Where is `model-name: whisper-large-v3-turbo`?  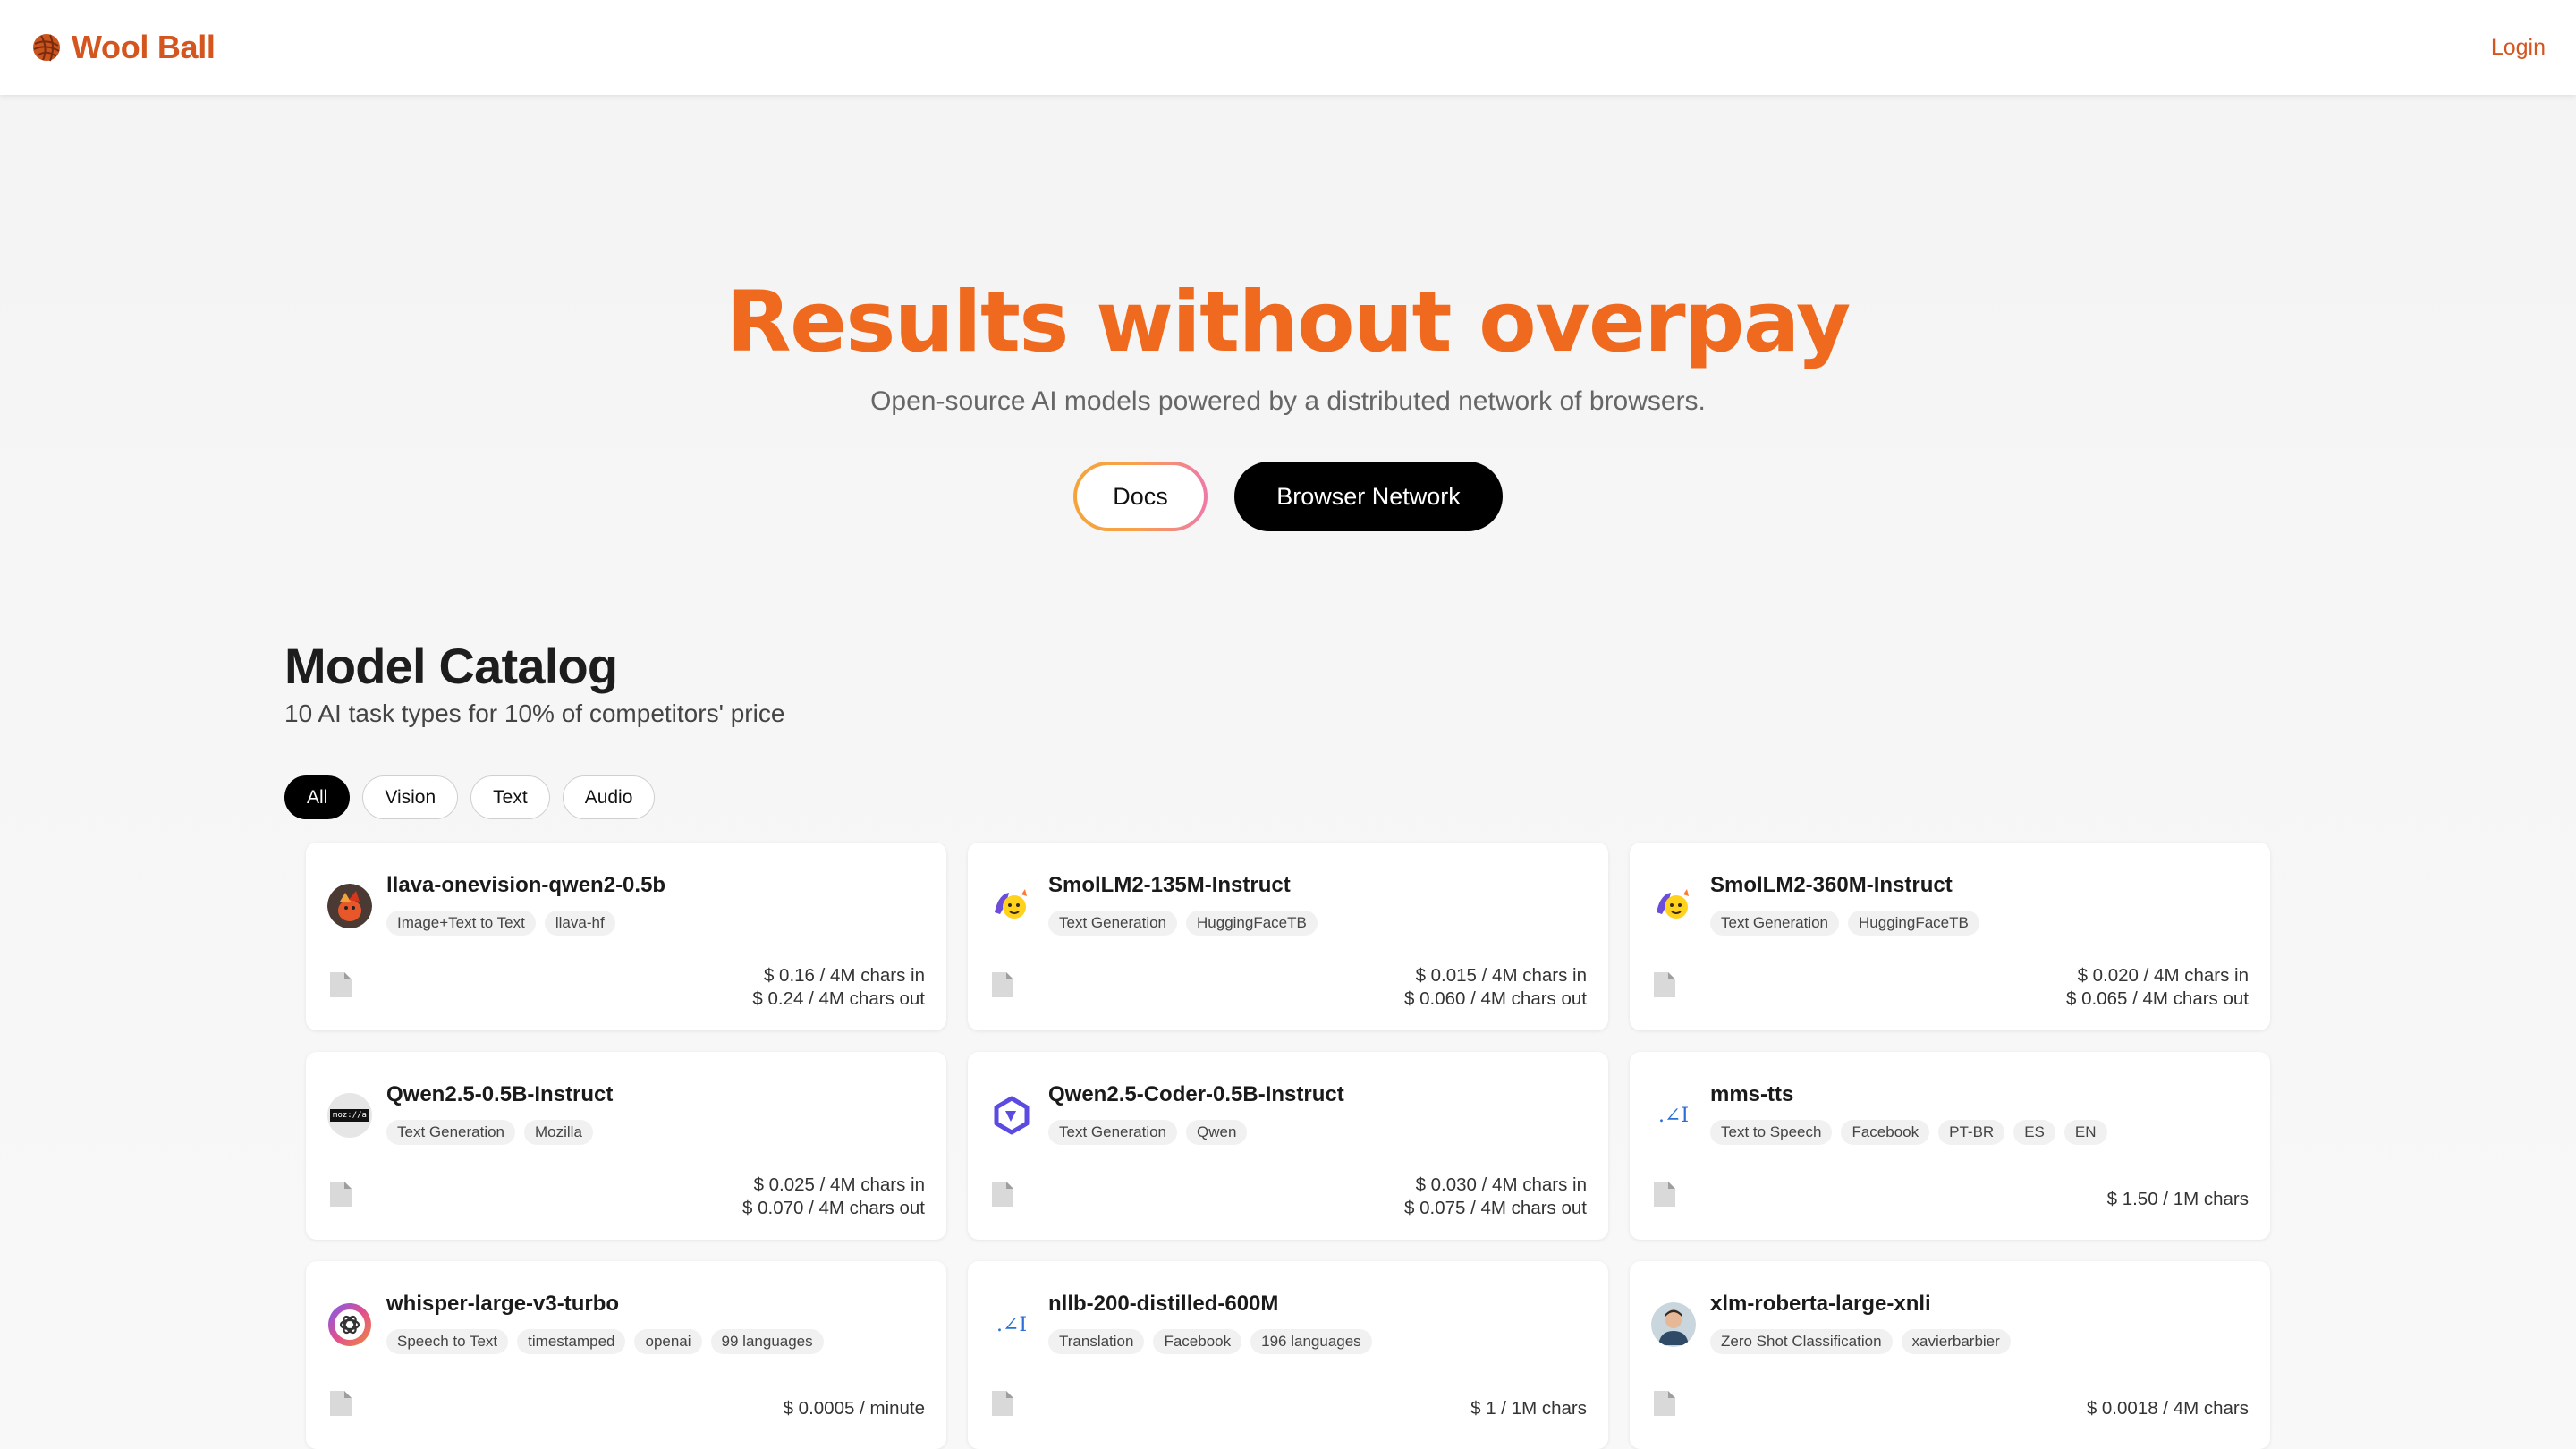 model-name: whisper-large-v3-turbo is located at coordinates (503, 1304).